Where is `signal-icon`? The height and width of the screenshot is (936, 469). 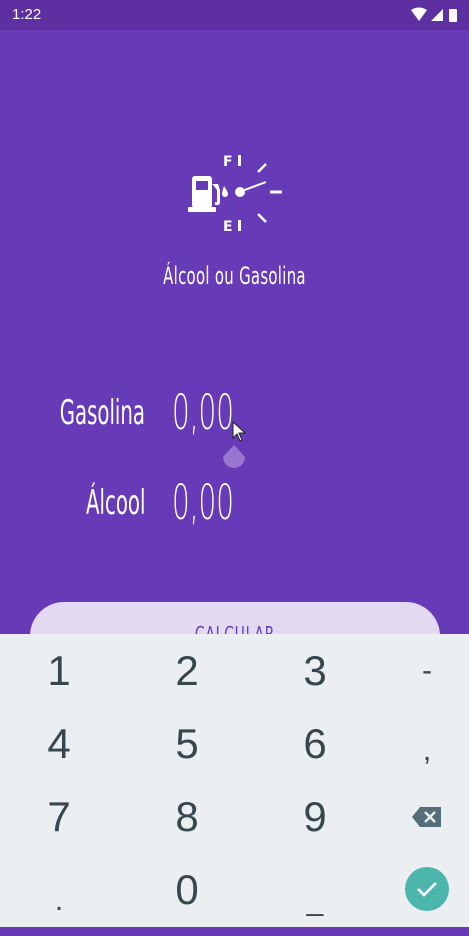
signal-icon is located at coordinates (437, 15).